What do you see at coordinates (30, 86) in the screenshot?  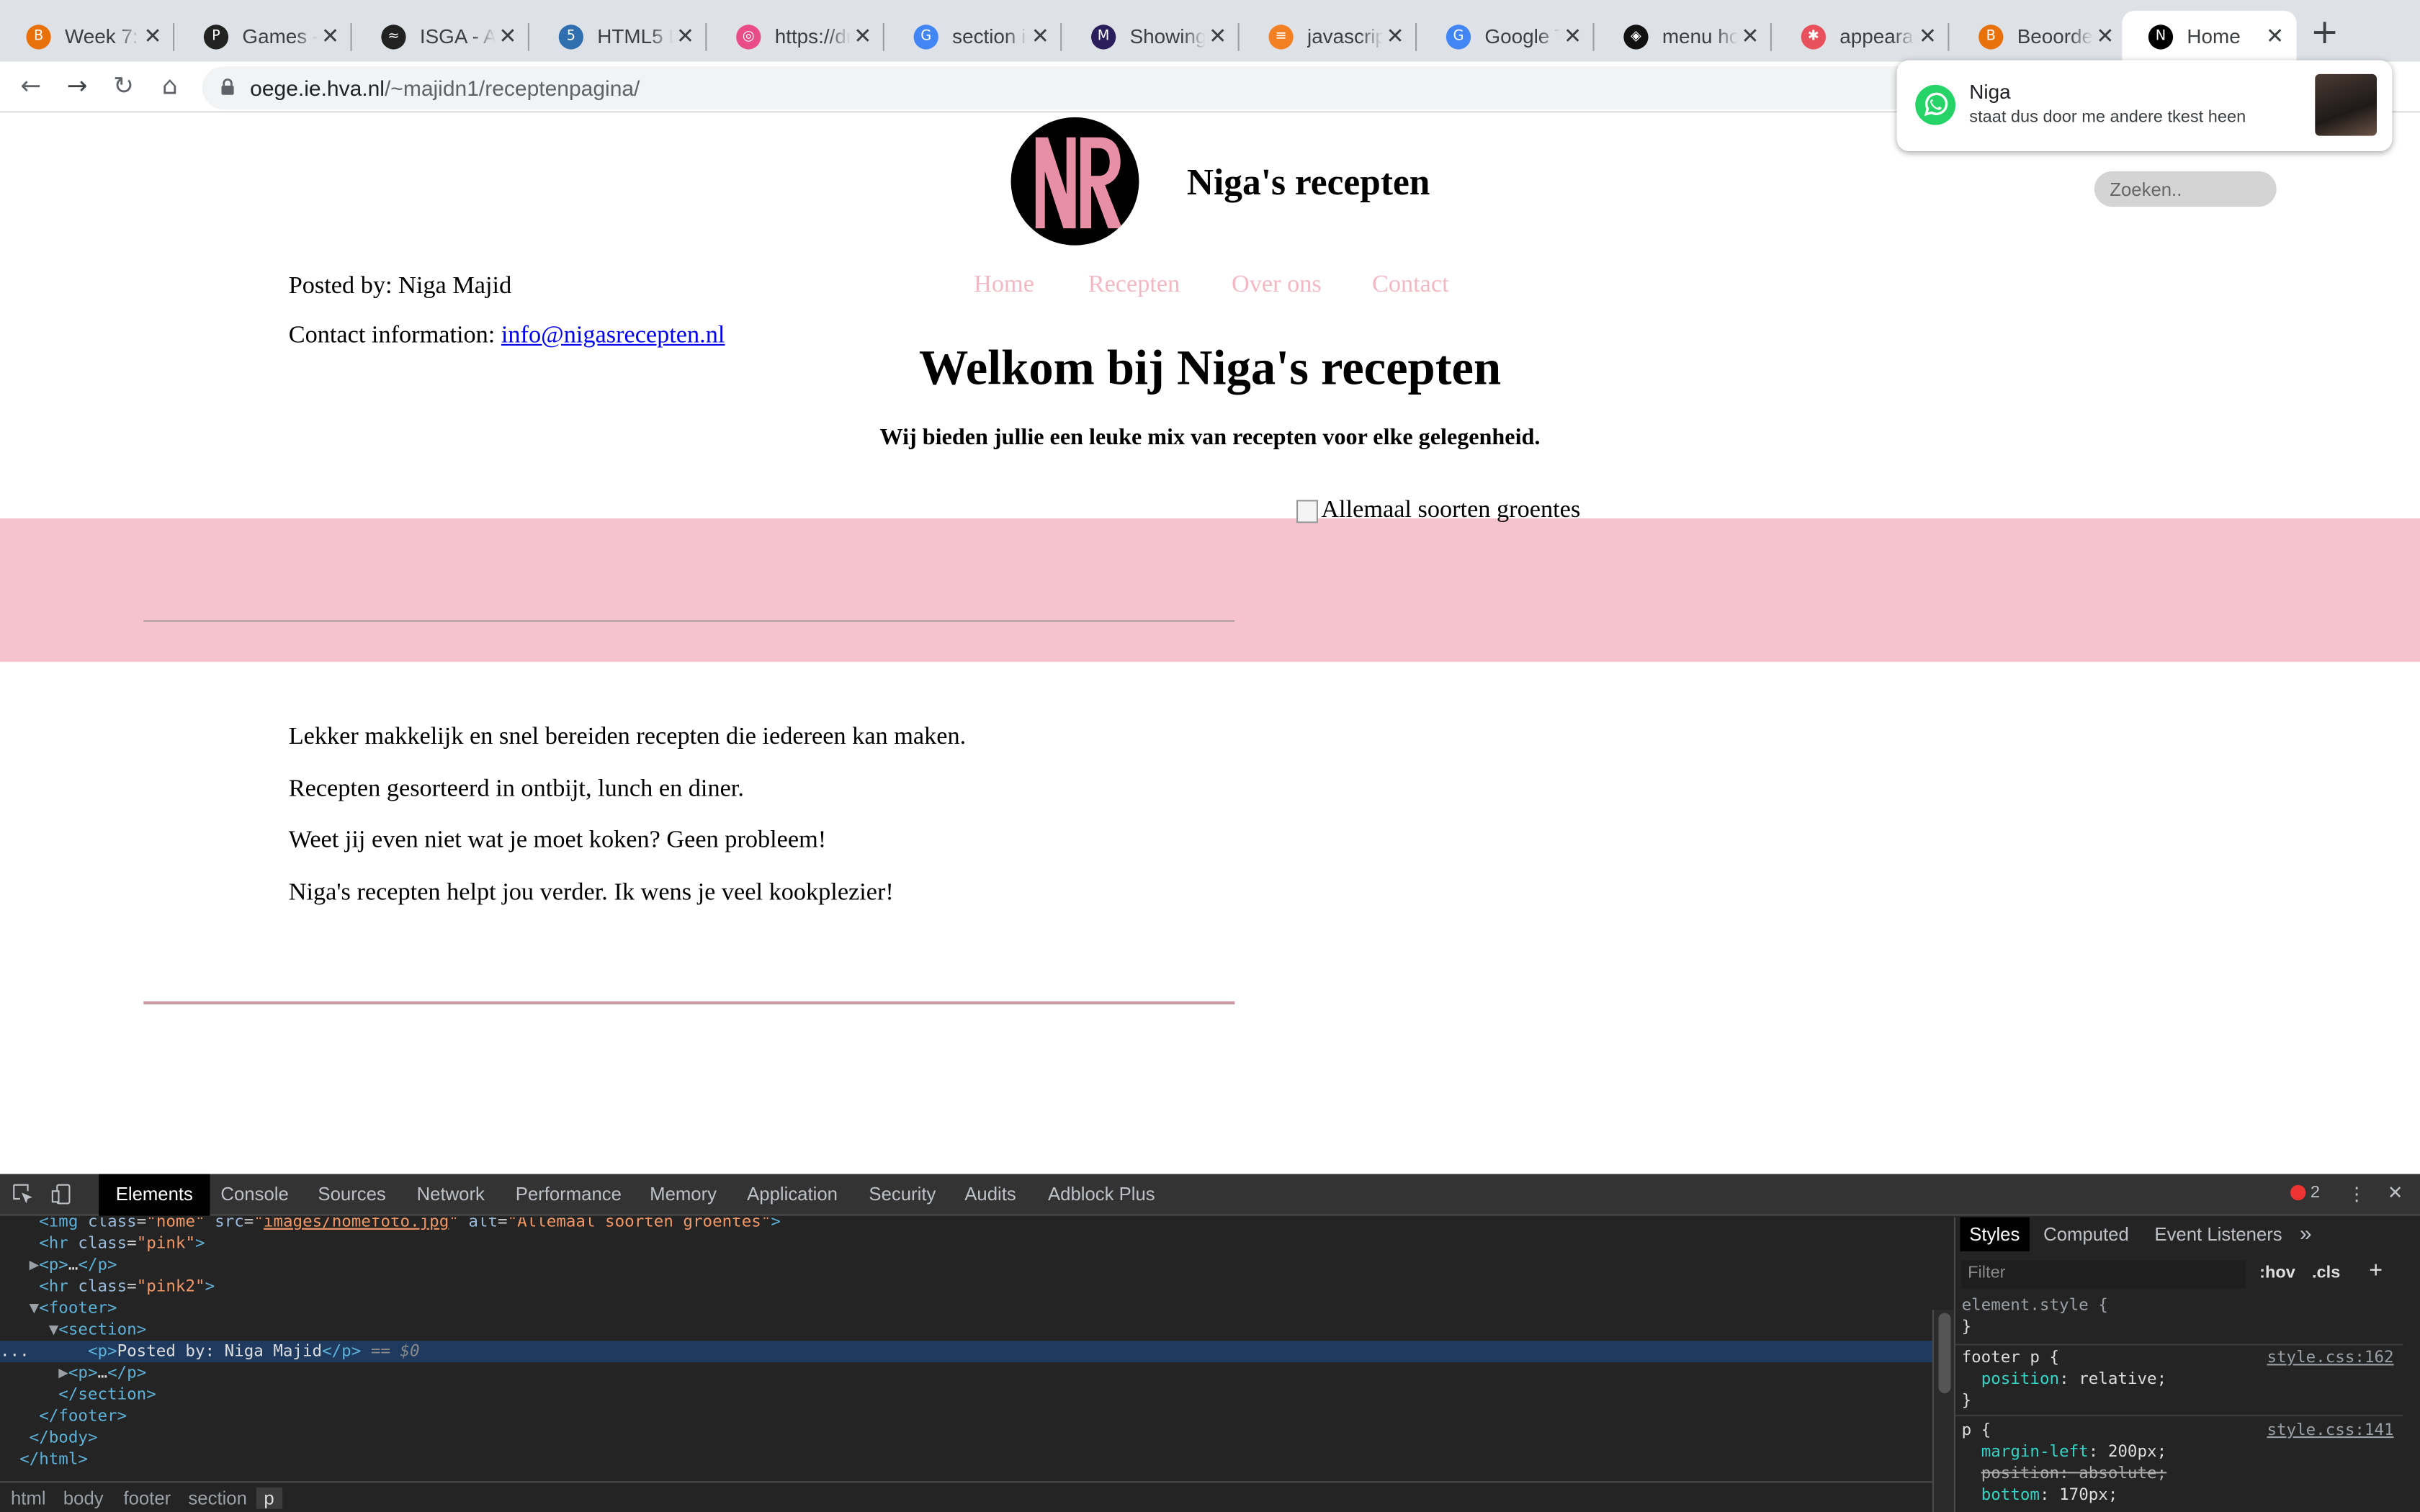 I see `back-arrow-icon: ←` at bounding box center [30, 86].